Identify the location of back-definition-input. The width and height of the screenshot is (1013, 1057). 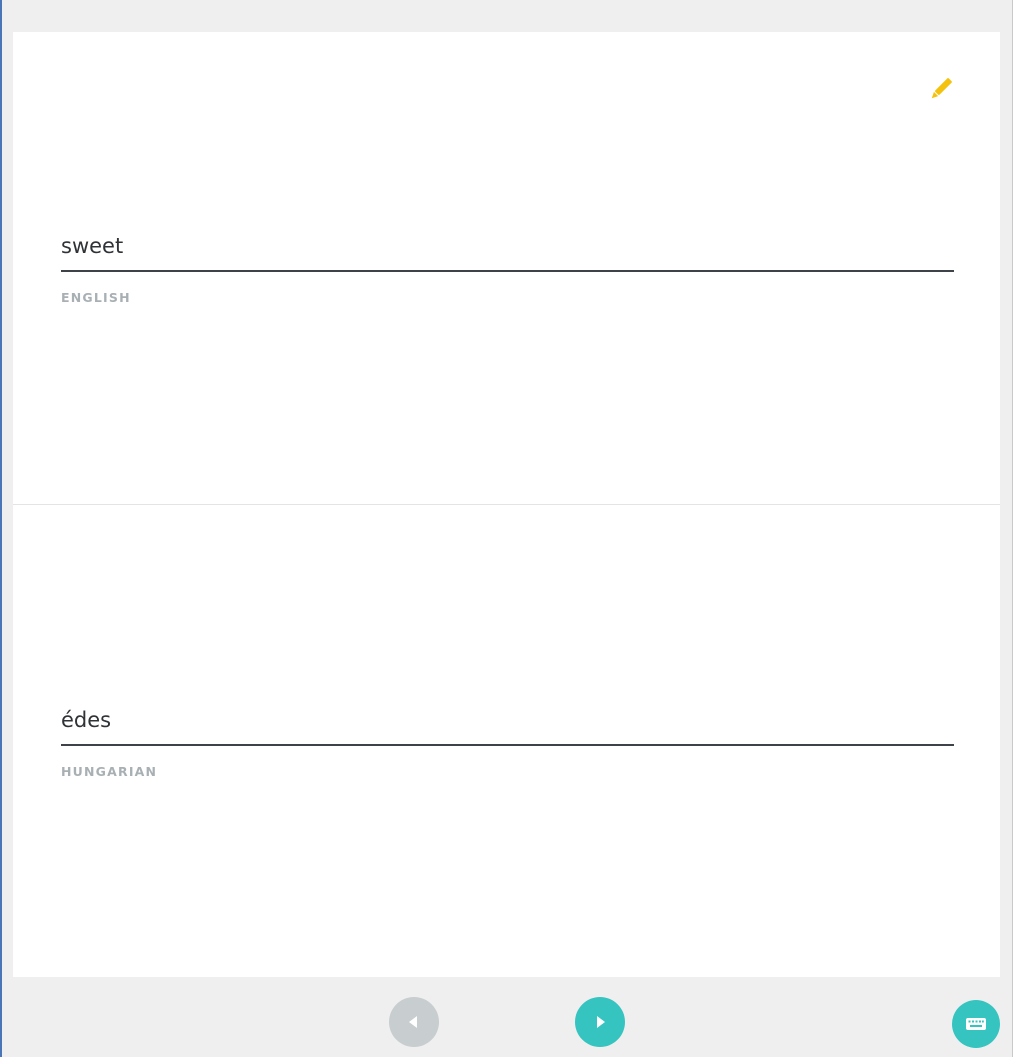
(507, 724).